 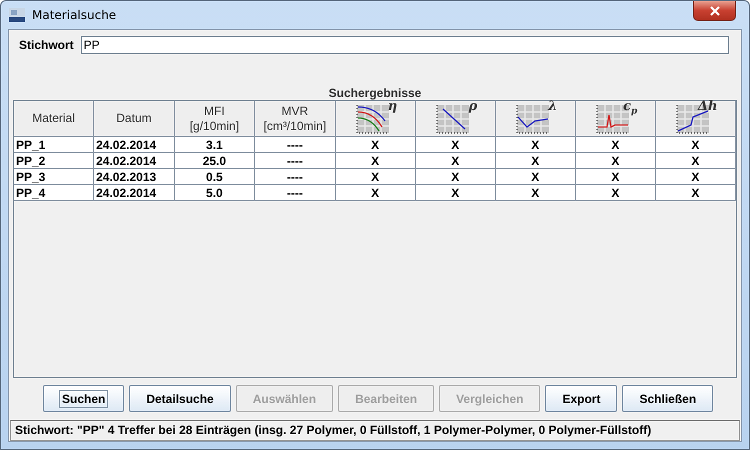 I want to click on keyword-label: Stichwort, so click(x=46, y=45).